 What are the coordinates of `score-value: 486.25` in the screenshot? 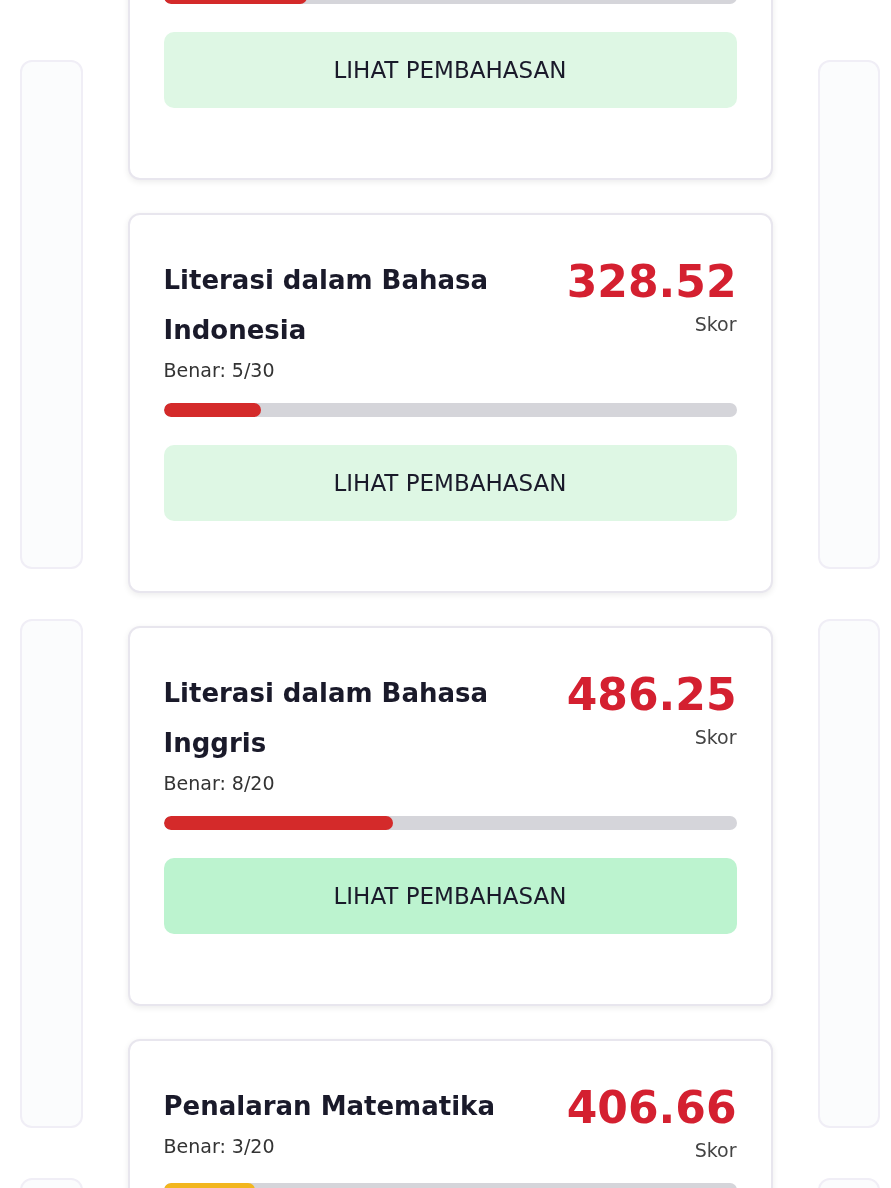 It's located at (651, 695).